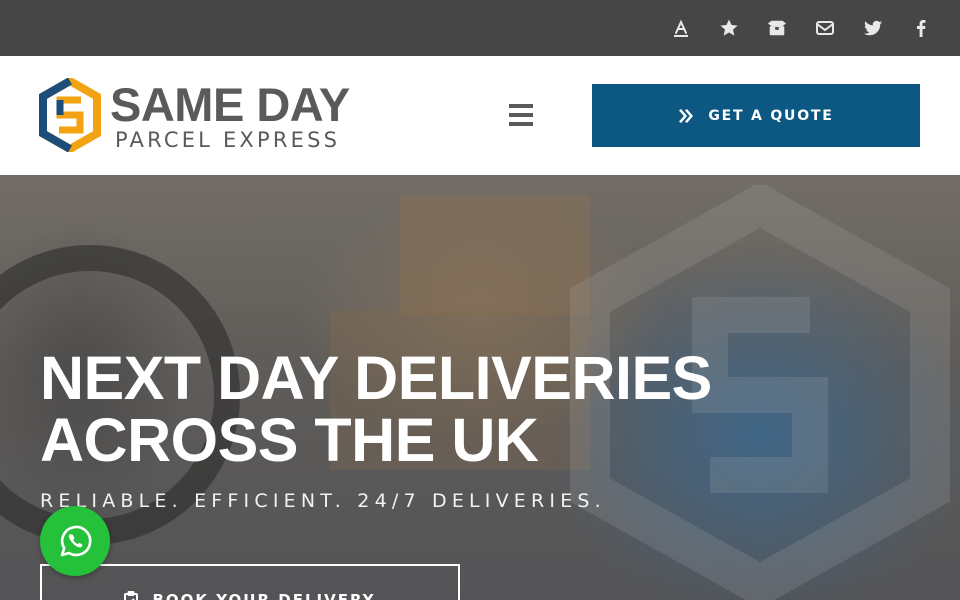 The width and height of the screenshot is (960, 600). I want to click on trustpilot-icon, so click(681, 28).